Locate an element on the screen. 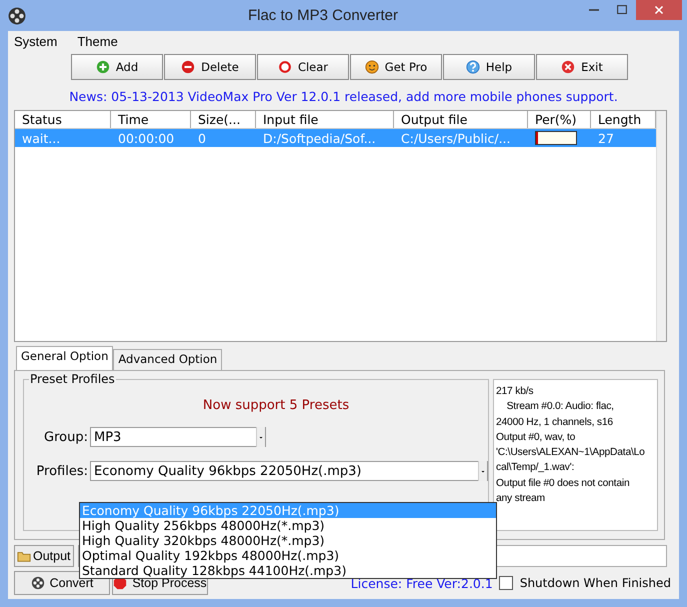 This screenshot has width=687, height=607. log-text: 217 kb/s Stream #0.0: Audio: flac, 24000 Hz, 1 channels, s16 Output #0, wav, to 'C:\Users\ALEXAN~1\AppData\Lo cal\Temp/_1.wav': Output file #0 does not contain any stream is located at coordinates (575, 455).